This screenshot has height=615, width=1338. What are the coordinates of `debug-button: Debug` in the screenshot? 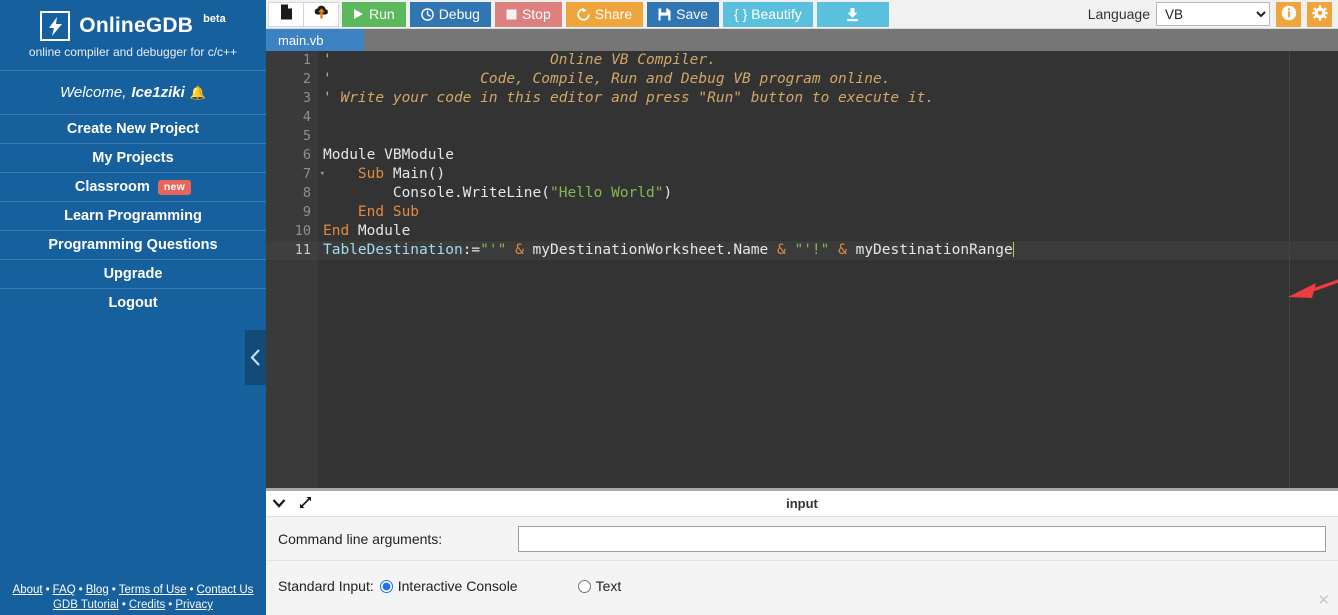 It's located at (450, 14).